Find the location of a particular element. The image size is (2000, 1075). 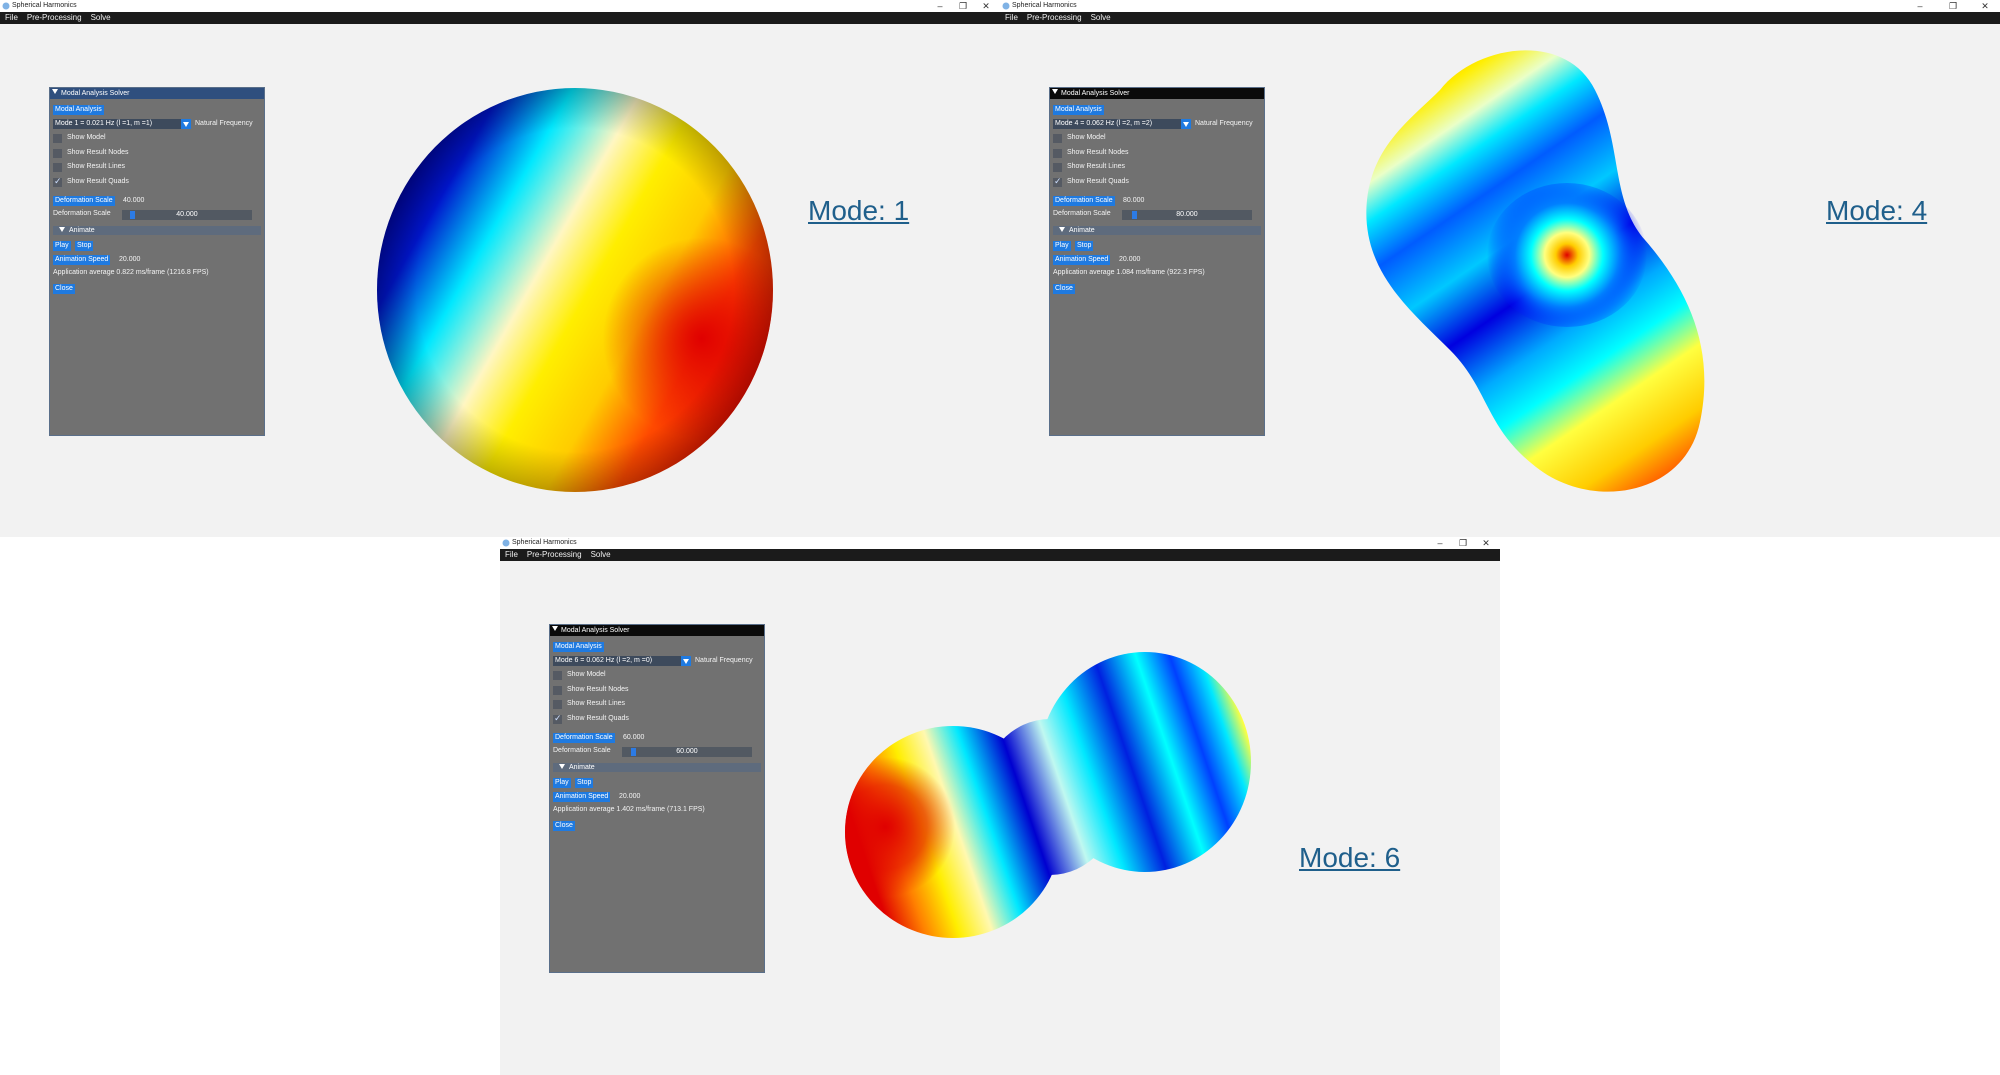

mode-select: Mode 4 = 0.062 Hz (l =2, m =2) is located at coordinates (1117, 124).